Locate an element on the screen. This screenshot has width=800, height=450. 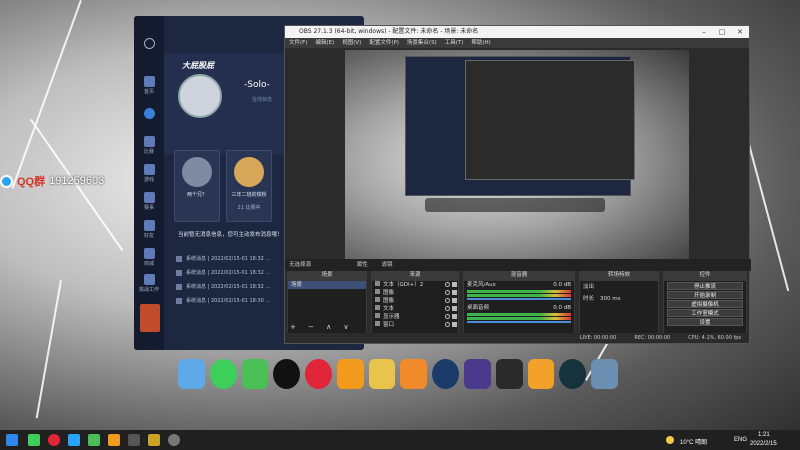
window-icon is located at coordinates (377, 323).